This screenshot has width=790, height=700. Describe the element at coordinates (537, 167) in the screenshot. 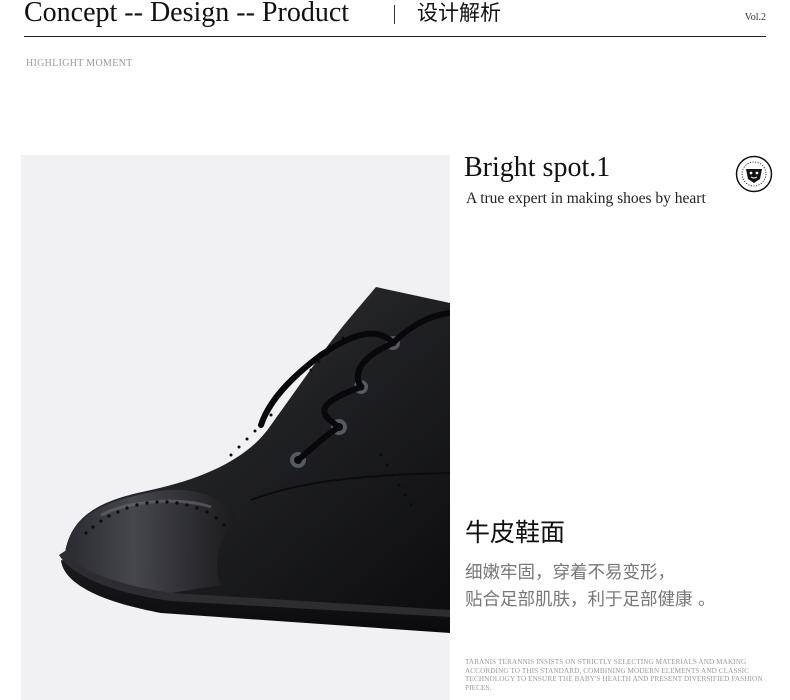

I see `spot-title: Bright spot.1` at that location.